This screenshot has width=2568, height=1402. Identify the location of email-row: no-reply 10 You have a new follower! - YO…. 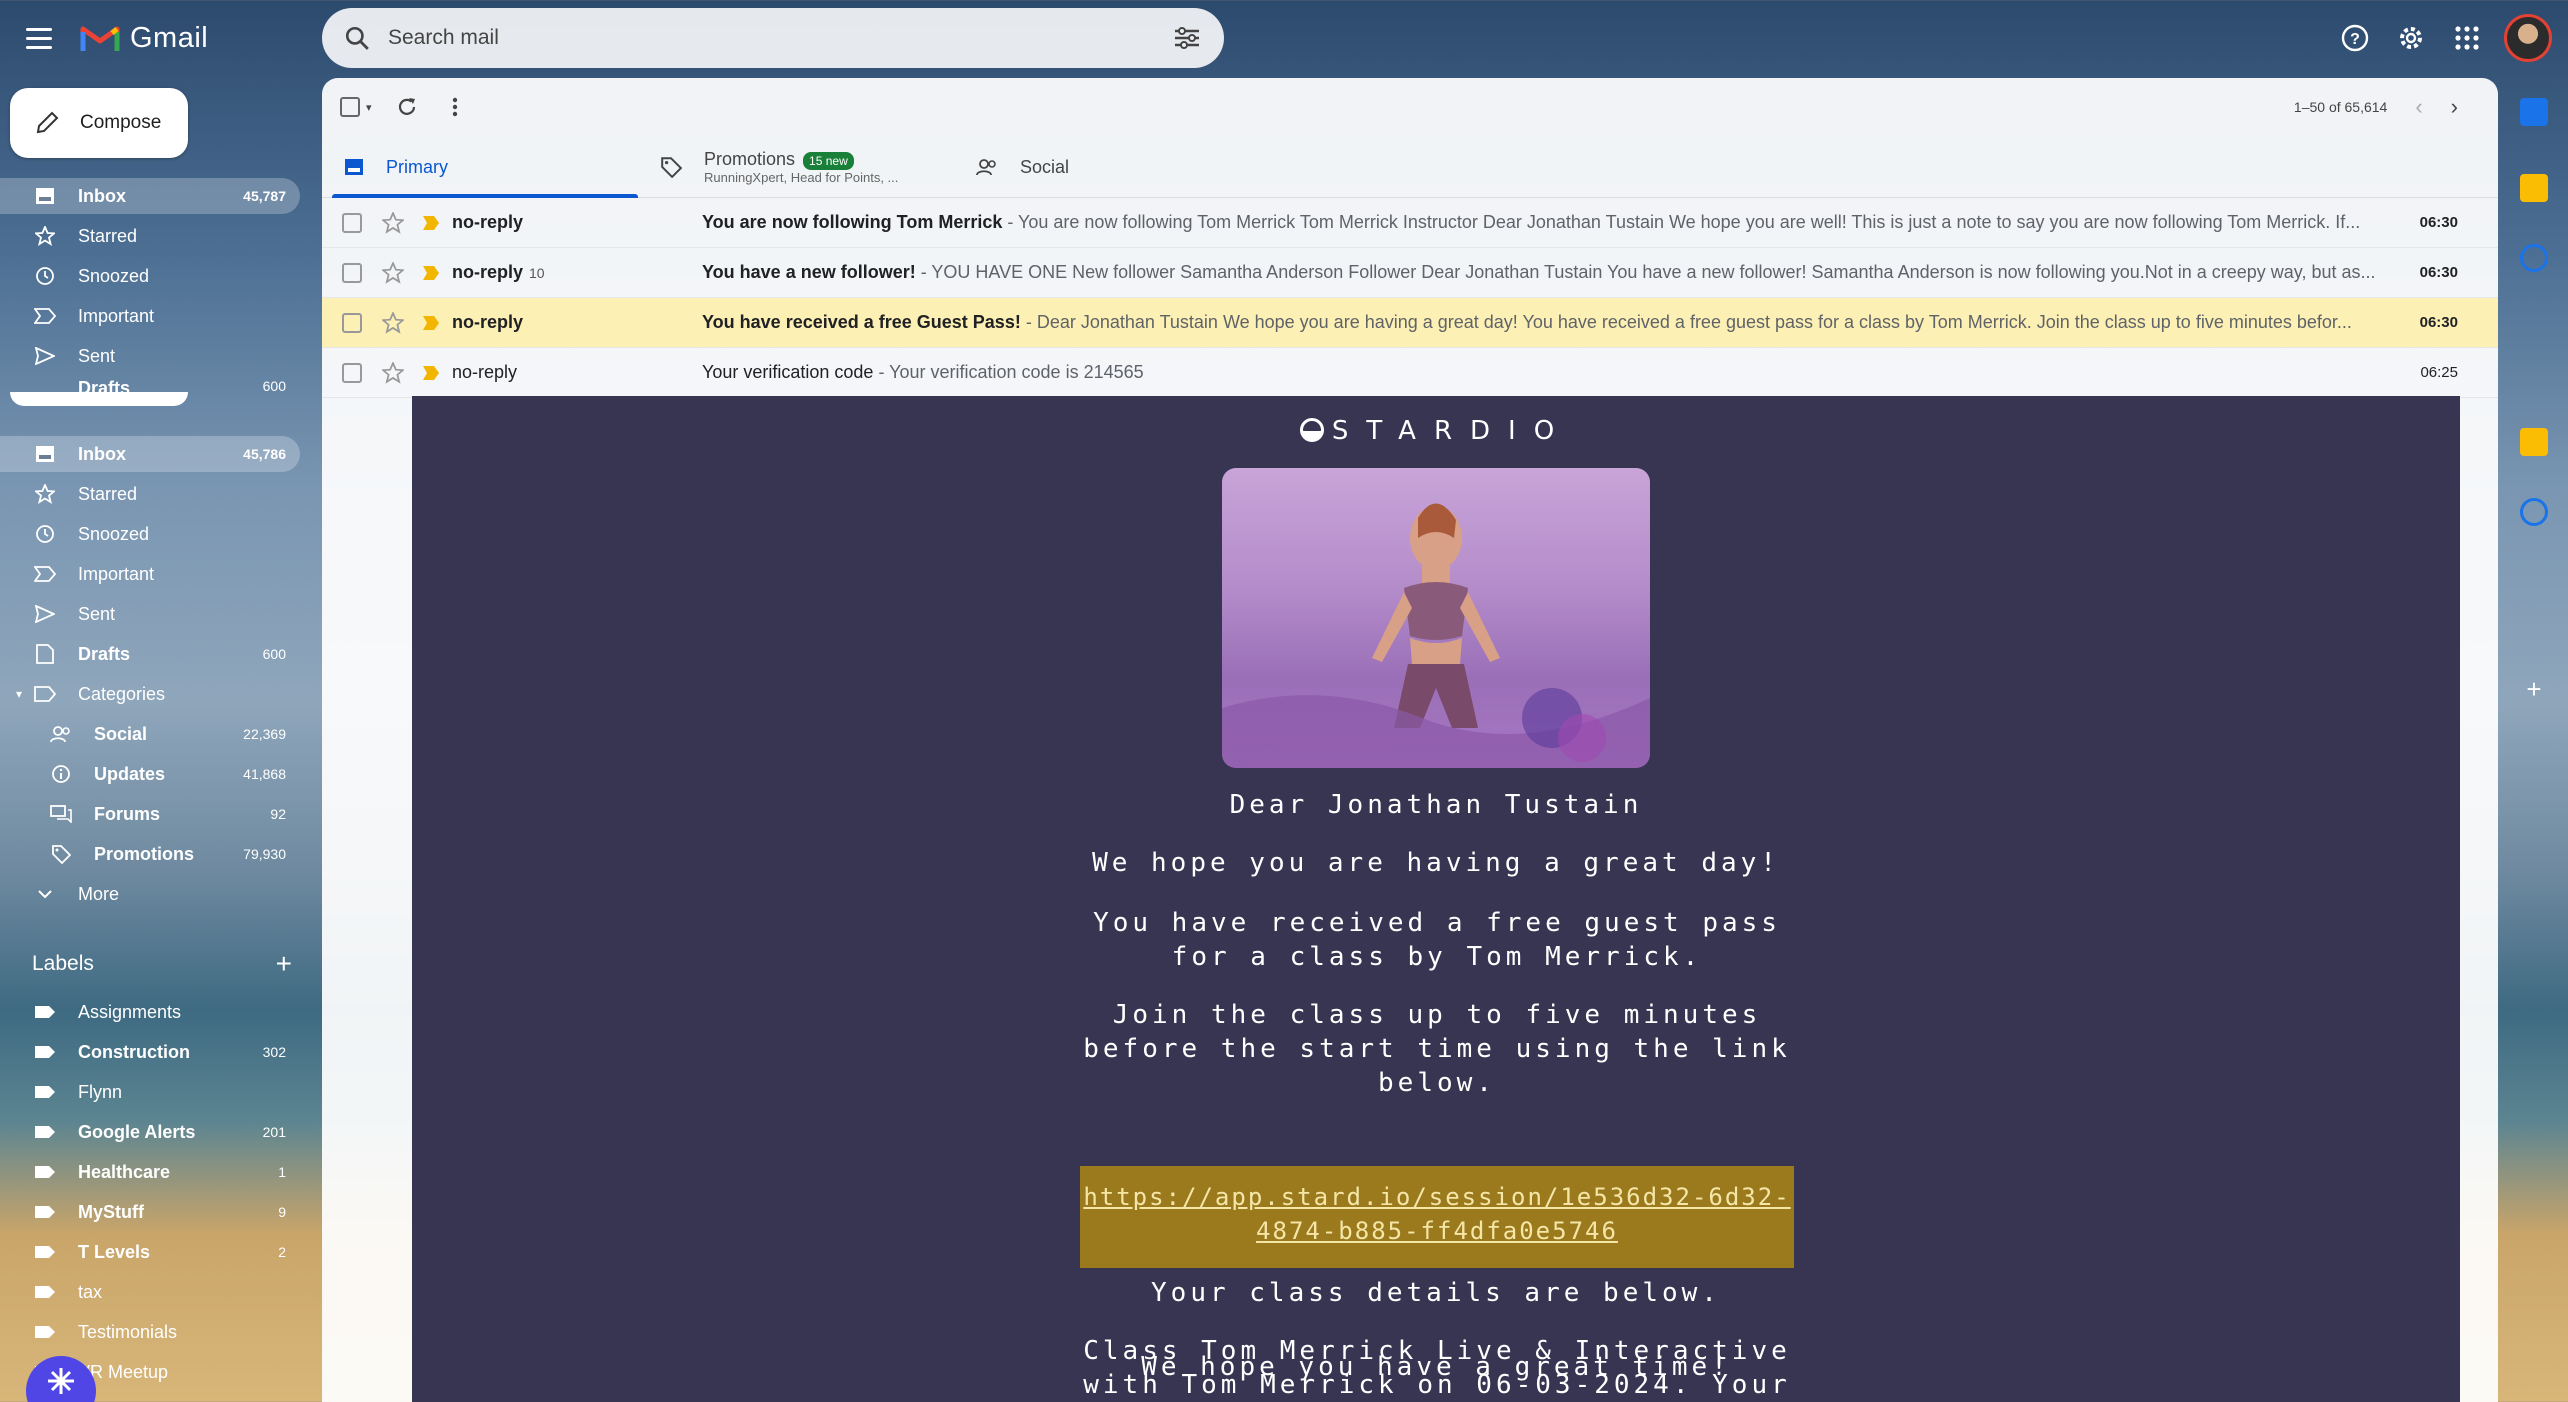
(1410, 273).